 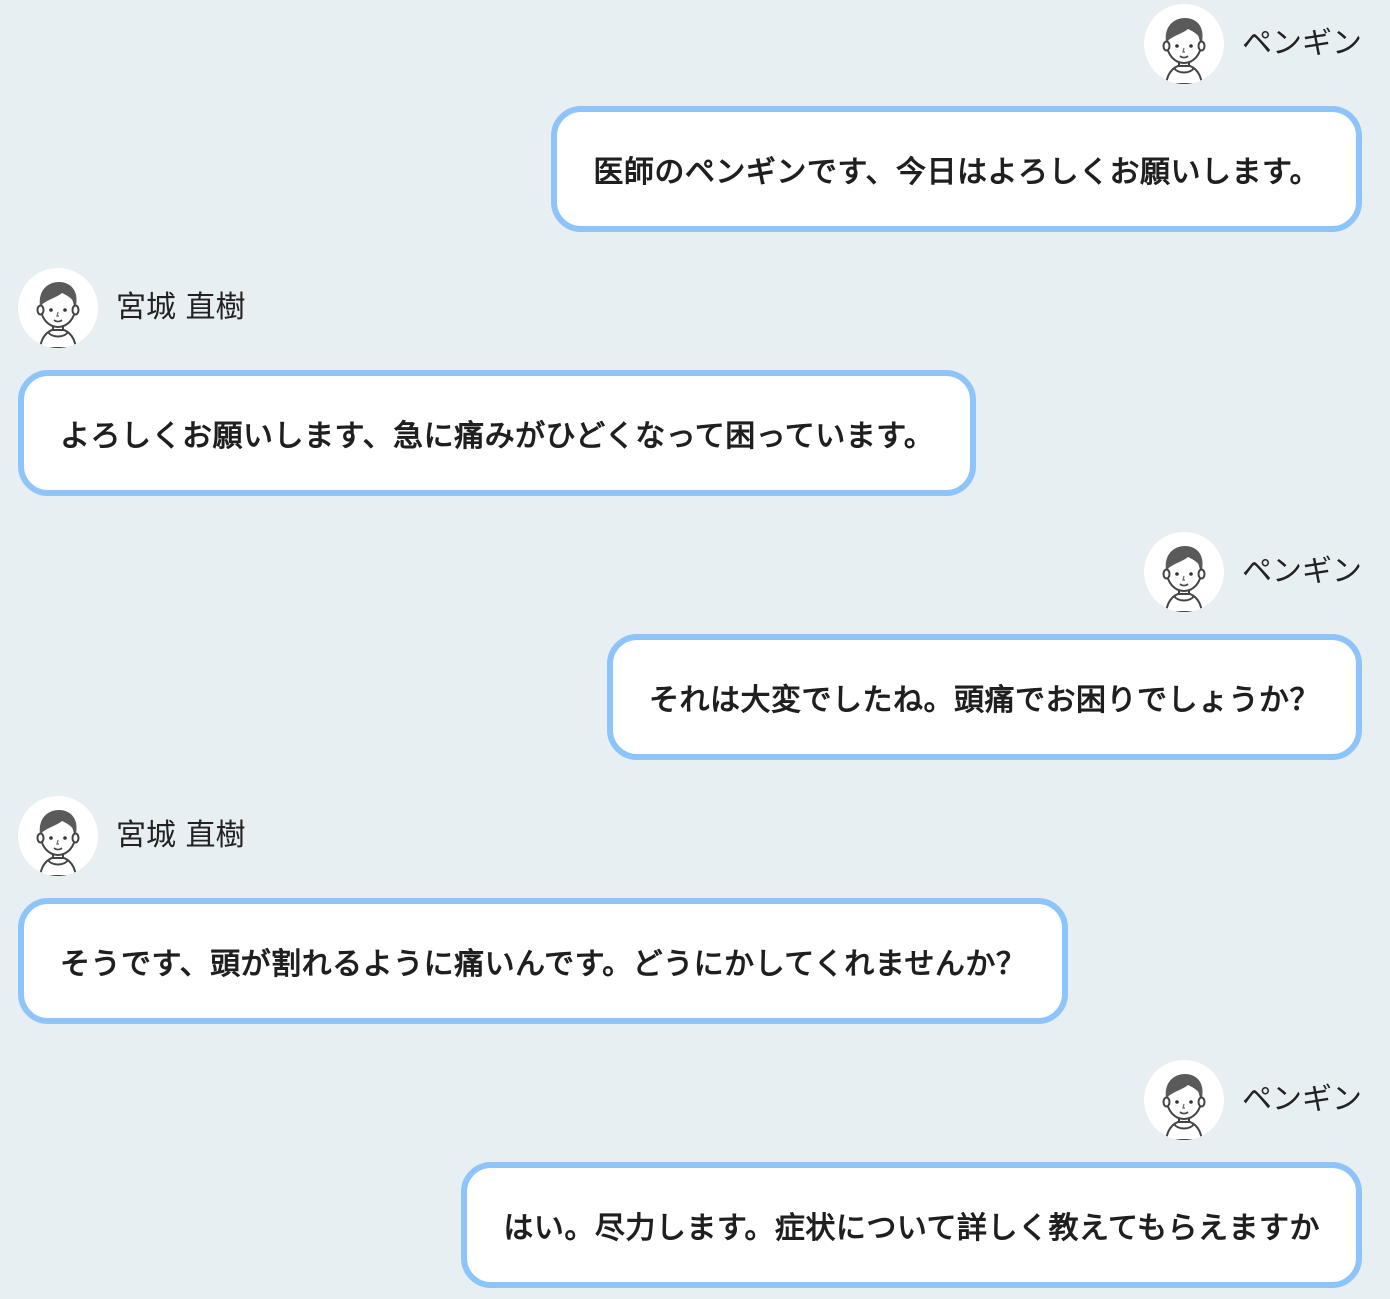 What do you see at coordinates (543, 961) in the screenshot?
I see `message-bubble: そうです、頭が割れるように痛いんです。どうにかしてくれませんか？` at bounding box center [543, 961].